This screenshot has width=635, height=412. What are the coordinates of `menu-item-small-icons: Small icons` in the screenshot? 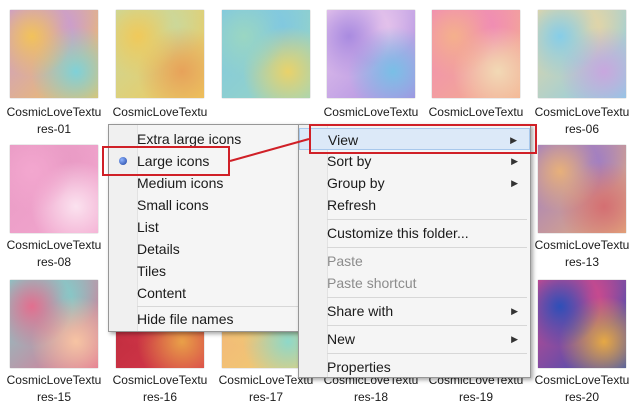 It's located at (205, 205).